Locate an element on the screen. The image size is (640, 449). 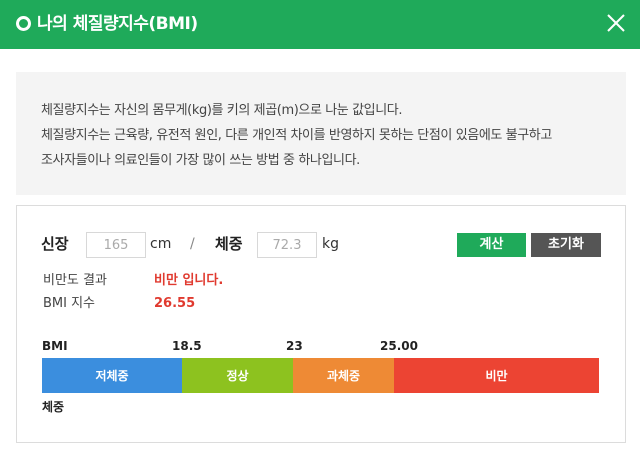
close-icon is located at coordinates (616, 23).